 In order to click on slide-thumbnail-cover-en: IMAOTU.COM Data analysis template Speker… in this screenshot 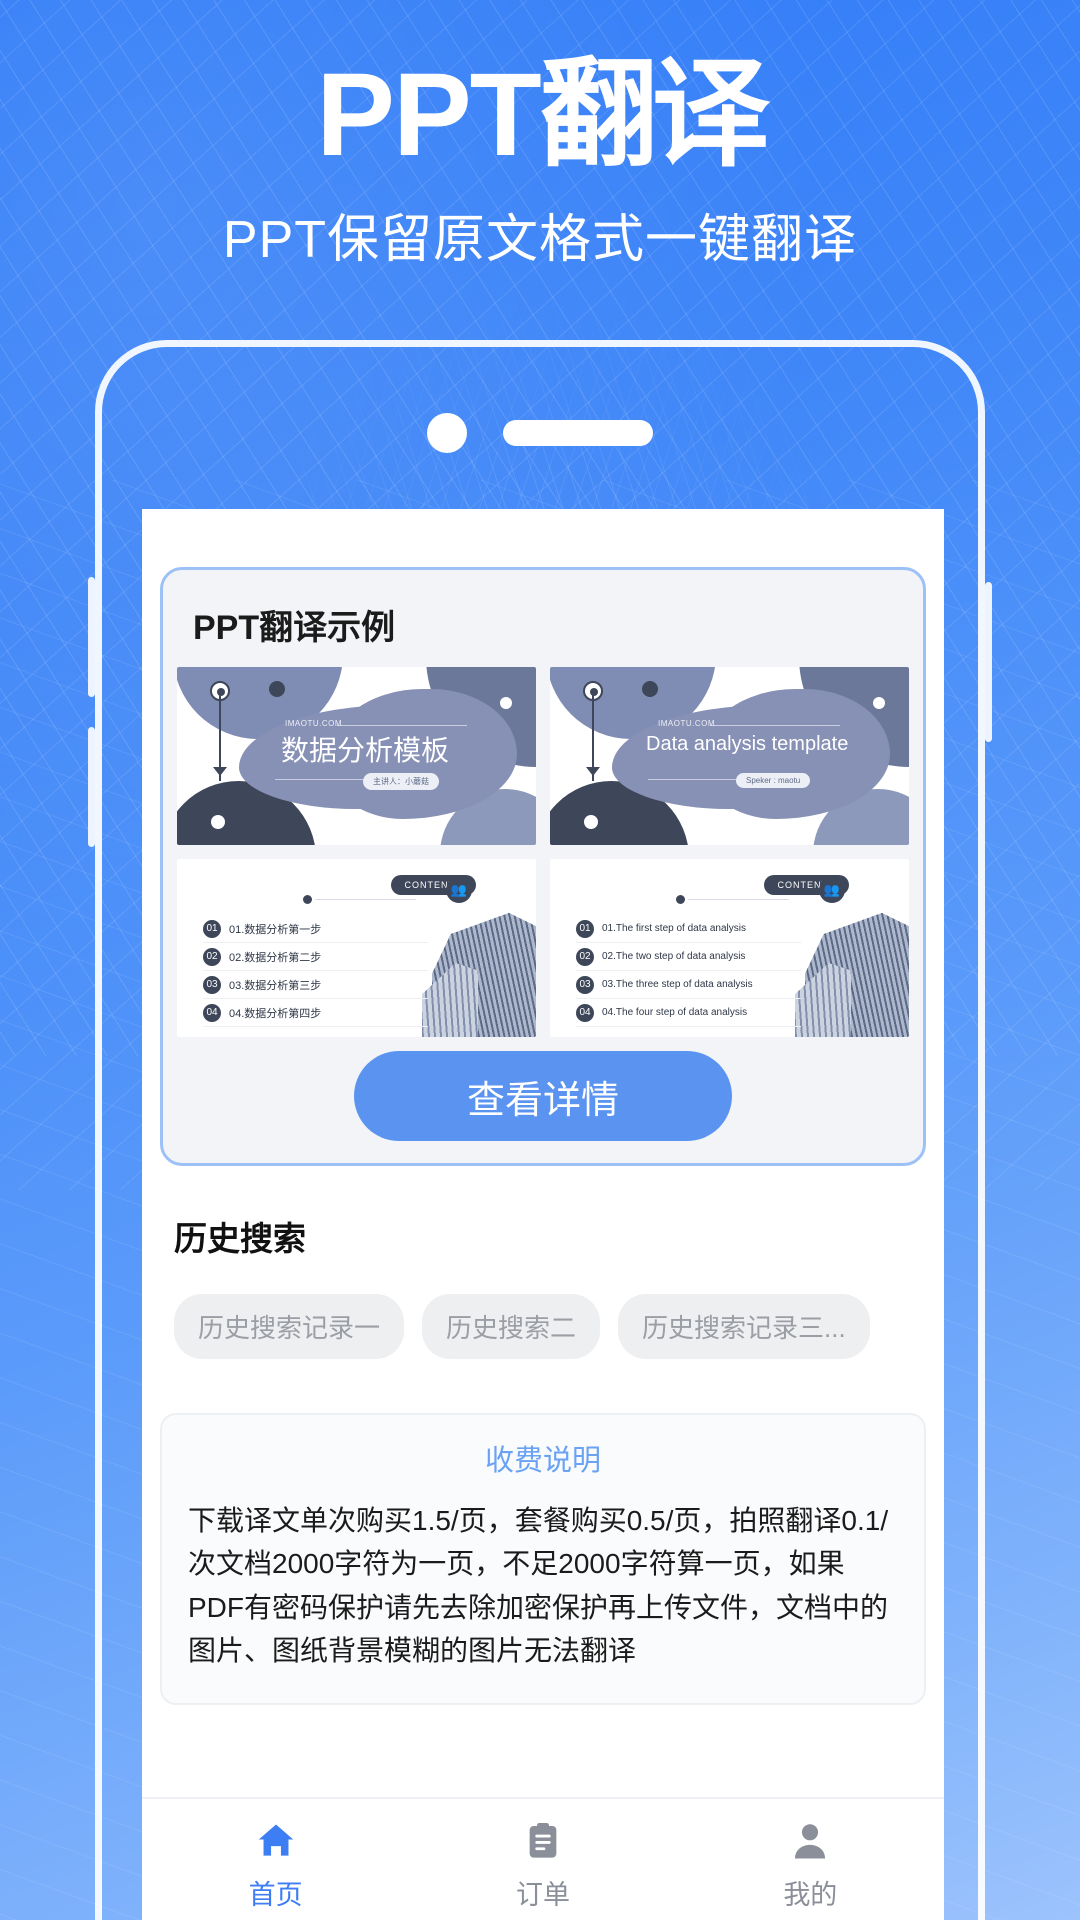, I will do `click(729, 756)`.